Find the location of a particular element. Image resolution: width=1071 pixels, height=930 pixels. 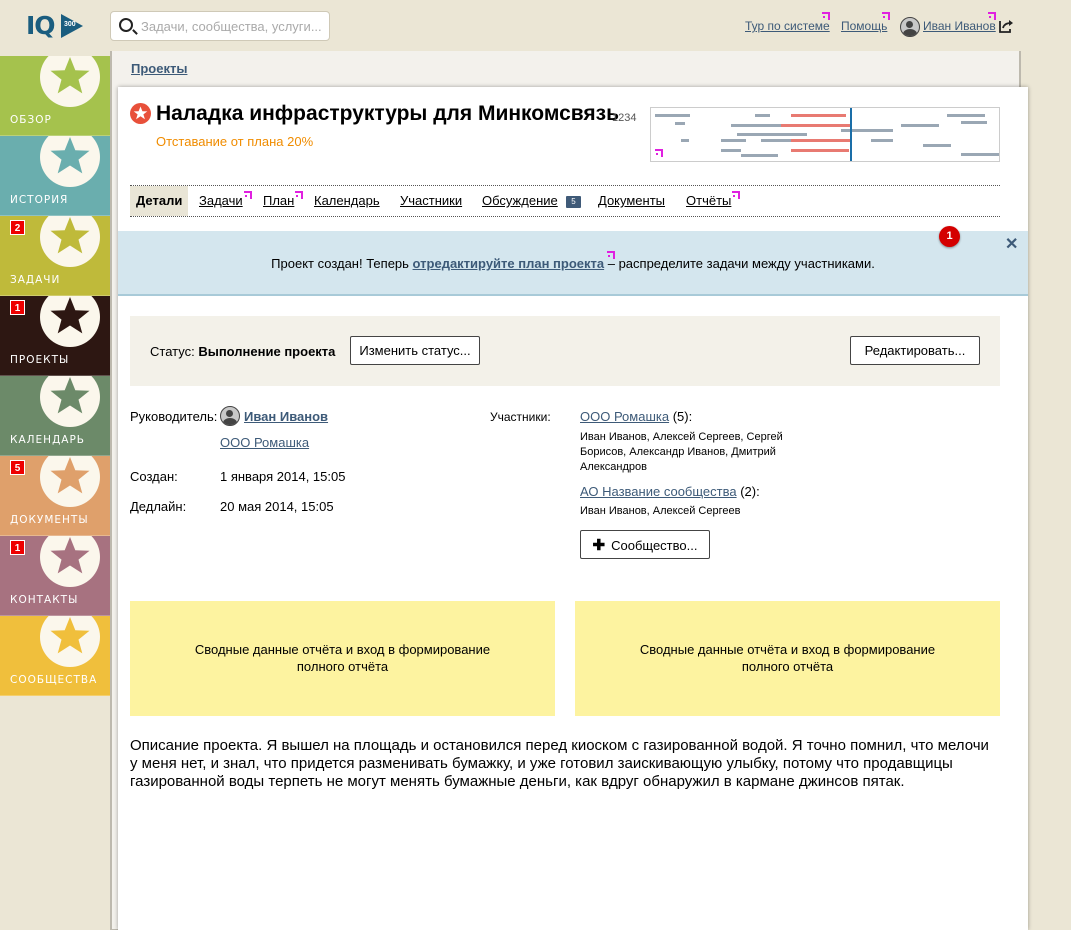

participant-group-1: ООО Ромашка (5): is located at coordinates (636, 416).